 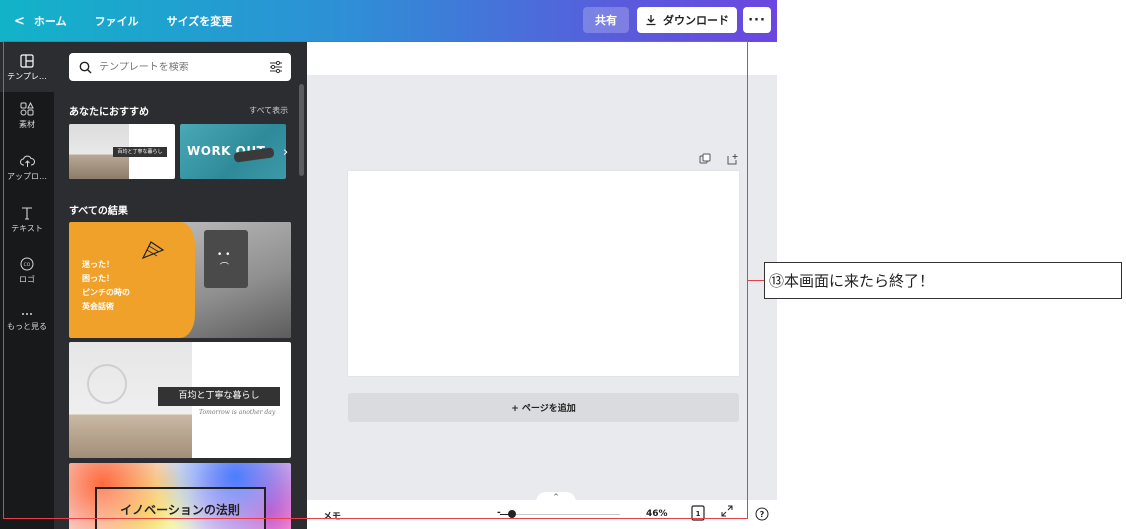 What do you see at coordinates (542, 510) in the screenshot?
I see `bottom-bar: ^ メモ - 46% 1 ?` at bounding box center [542, 510].